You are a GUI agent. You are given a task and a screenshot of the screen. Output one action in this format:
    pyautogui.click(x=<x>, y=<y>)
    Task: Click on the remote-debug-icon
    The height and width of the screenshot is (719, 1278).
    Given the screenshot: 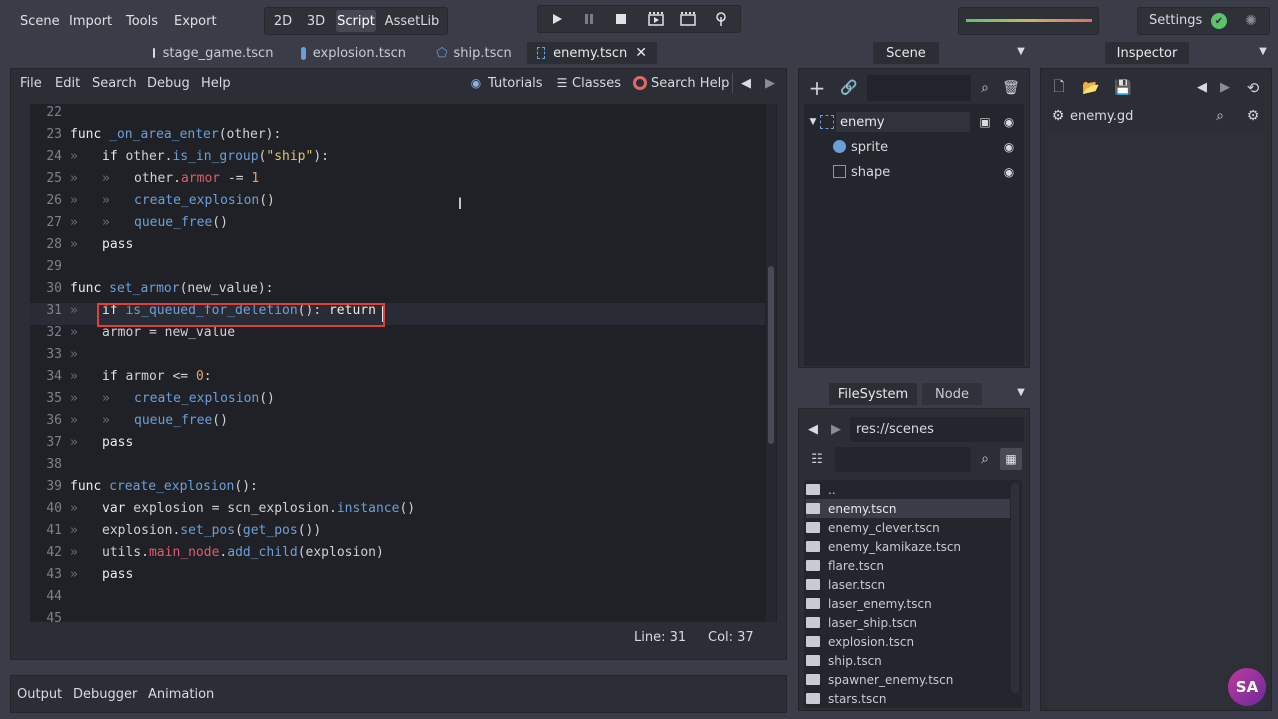 What is the action you would take?
    pyautogui.click(x=721, y=19)
    